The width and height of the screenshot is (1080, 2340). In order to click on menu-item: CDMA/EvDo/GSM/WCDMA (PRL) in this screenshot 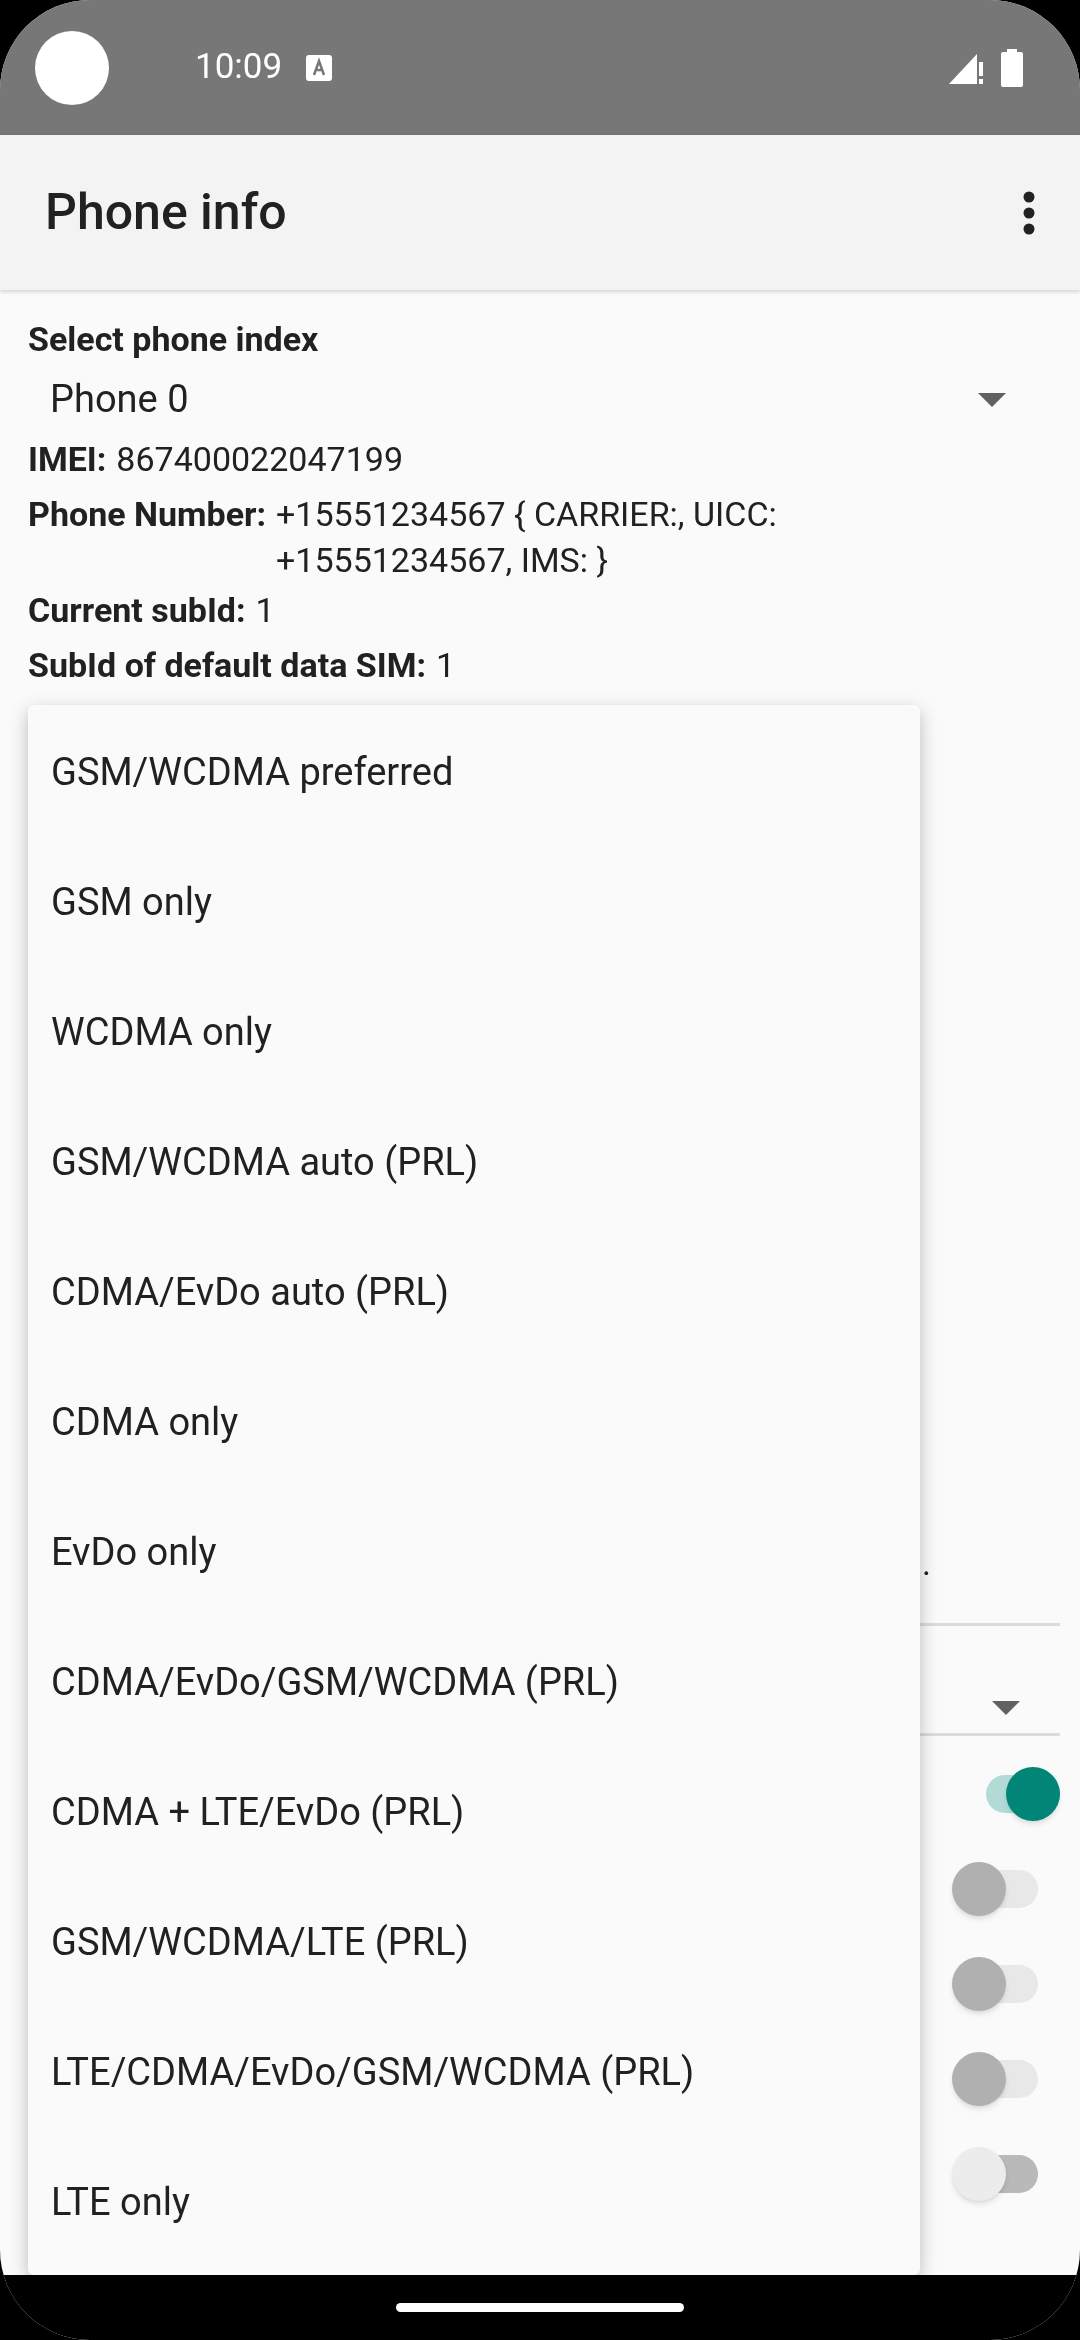, I will do `click(474, 1682)`.